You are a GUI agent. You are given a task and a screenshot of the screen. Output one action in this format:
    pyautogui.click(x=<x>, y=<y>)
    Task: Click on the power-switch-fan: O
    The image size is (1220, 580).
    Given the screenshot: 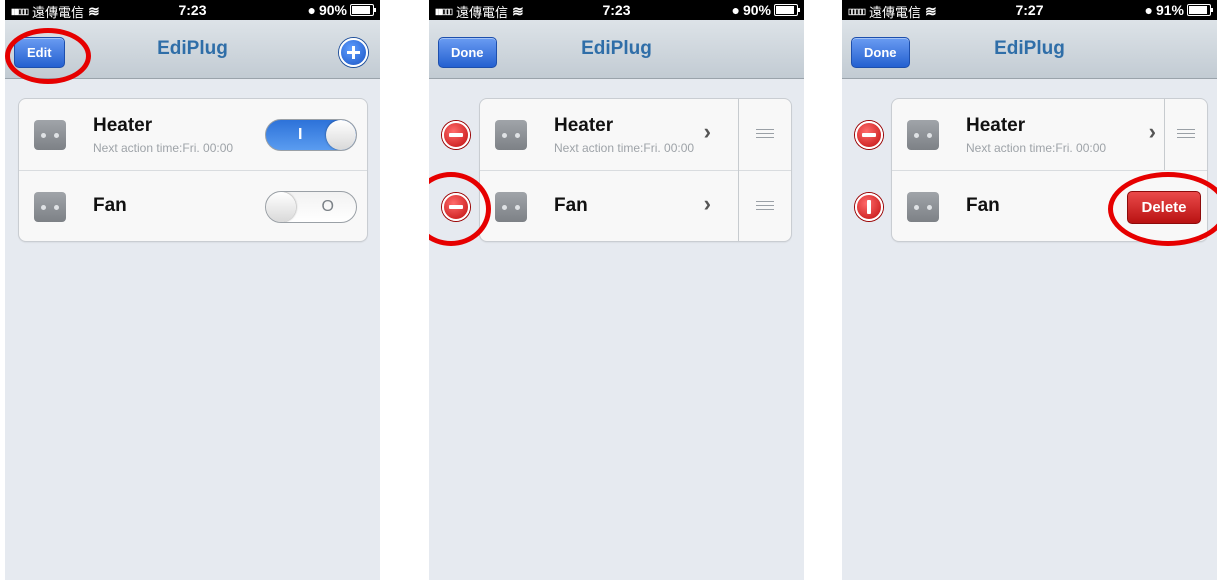 What is the action you would take?
    pyautogui.click(x=311, y=207)
    